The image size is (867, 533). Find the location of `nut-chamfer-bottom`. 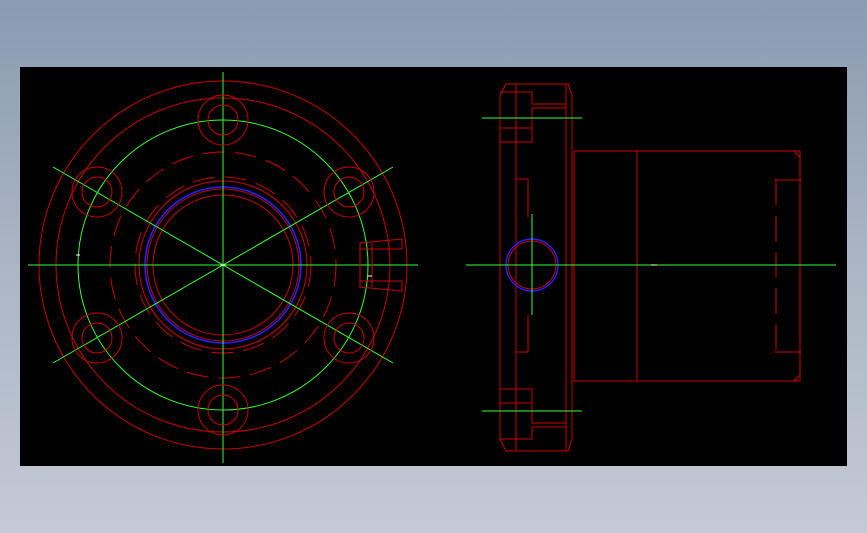

nut-chamfer-bottom is located at coordinates (797, 378).